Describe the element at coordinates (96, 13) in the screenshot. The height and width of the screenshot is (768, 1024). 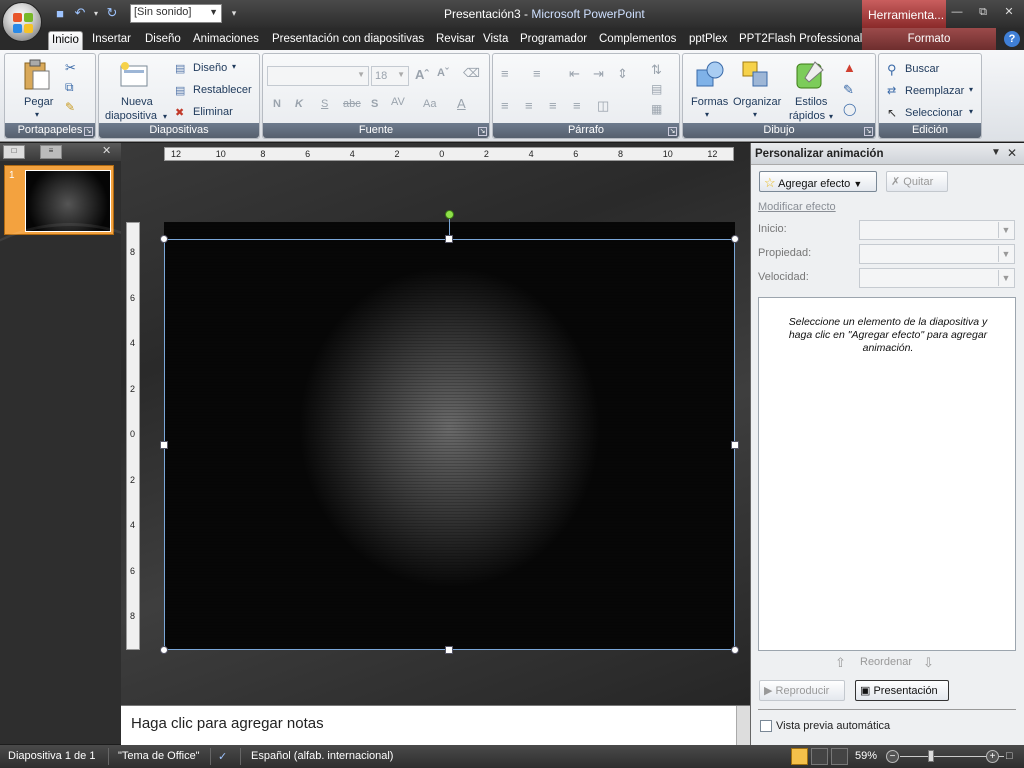
I see `undo-dropdown-icon: ▾` at that location.